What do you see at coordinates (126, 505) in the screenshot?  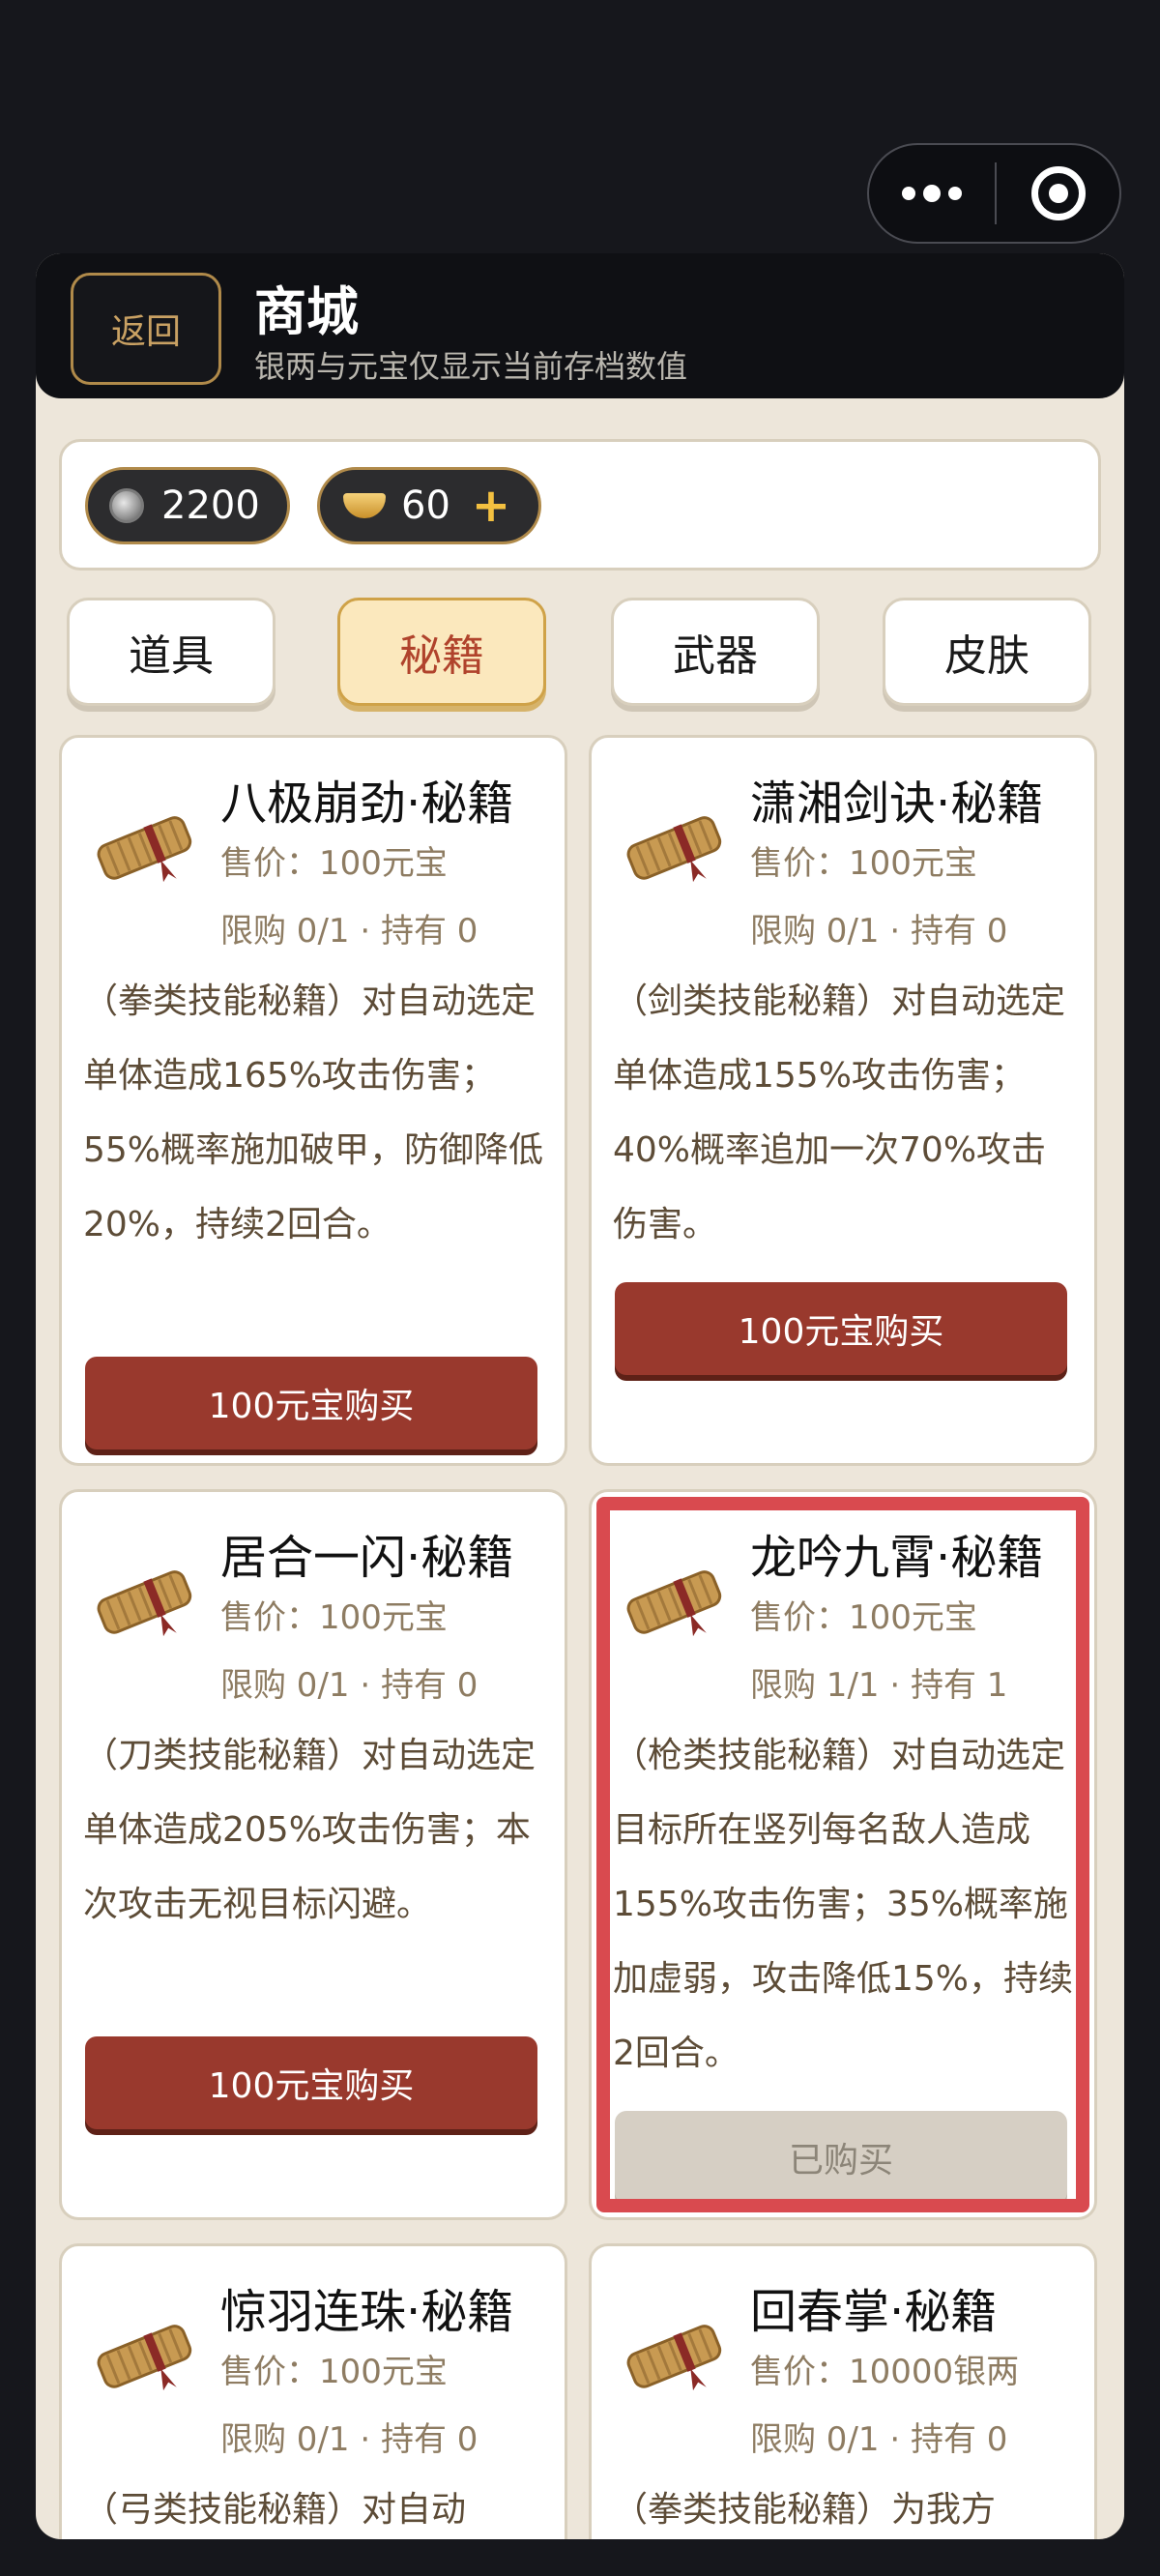 I see `silver-coin-icon` at bounding box center [126, 505].